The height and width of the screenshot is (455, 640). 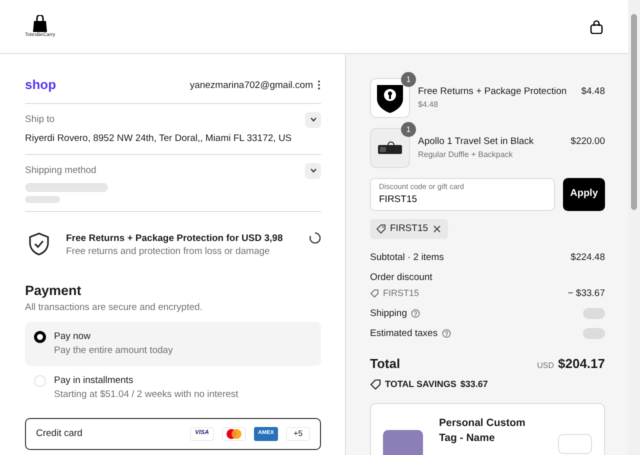 What do you see at coordinates (40, 337) in the screenshot?
I see `radio-button` at bounding box center [40, 337].